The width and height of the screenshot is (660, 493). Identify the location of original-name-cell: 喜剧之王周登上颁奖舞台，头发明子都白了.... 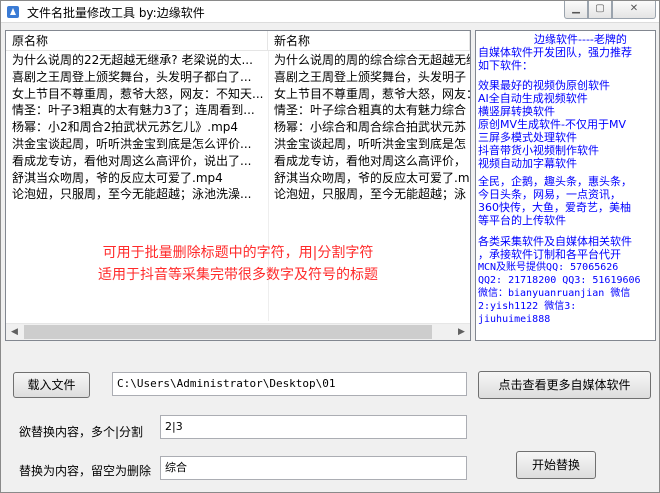
(132, 76).